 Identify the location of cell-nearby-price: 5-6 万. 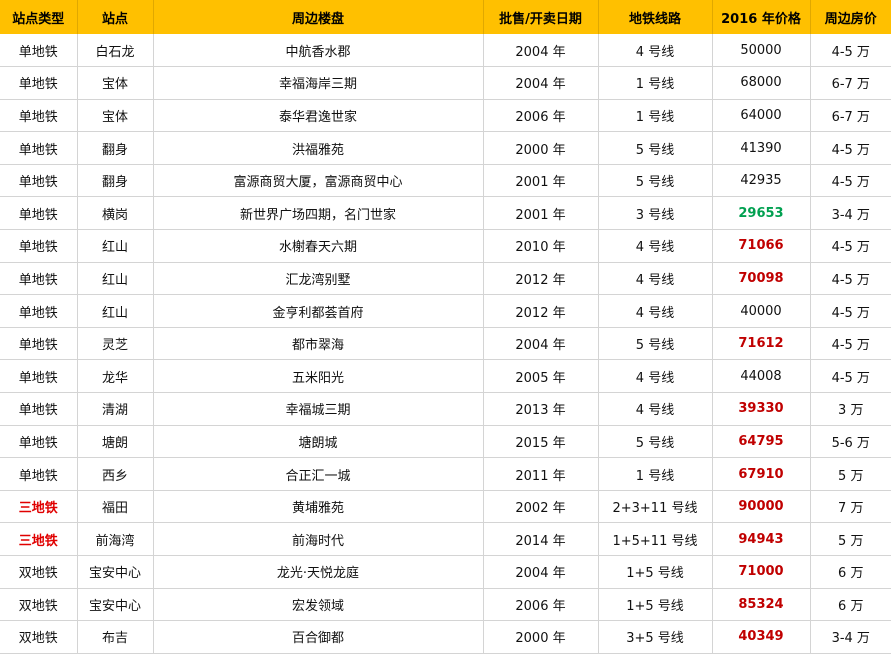
(850, 442).